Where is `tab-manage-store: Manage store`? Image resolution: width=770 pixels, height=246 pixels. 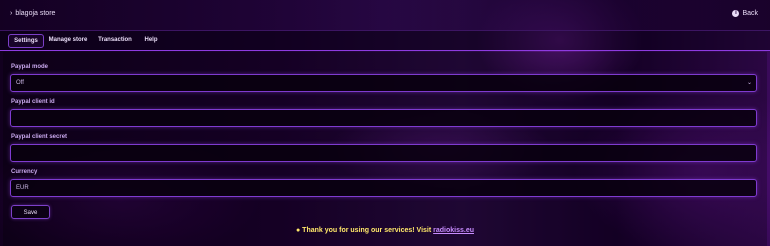 tab-manage-store: Manage store is located at coordinates (68, 40).